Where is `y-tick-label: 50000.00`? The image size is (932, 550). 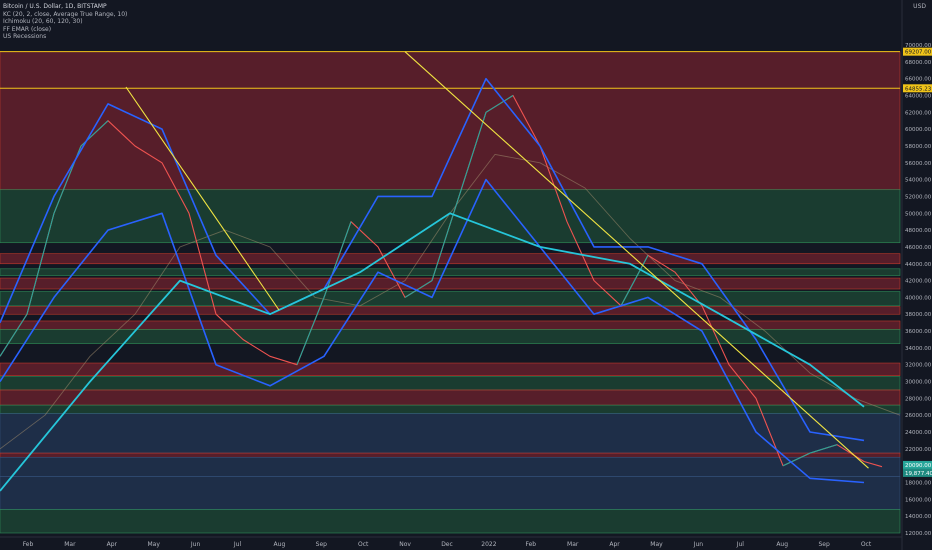
y-tick-label: 50000.00 is located at coordinates (918, 214).